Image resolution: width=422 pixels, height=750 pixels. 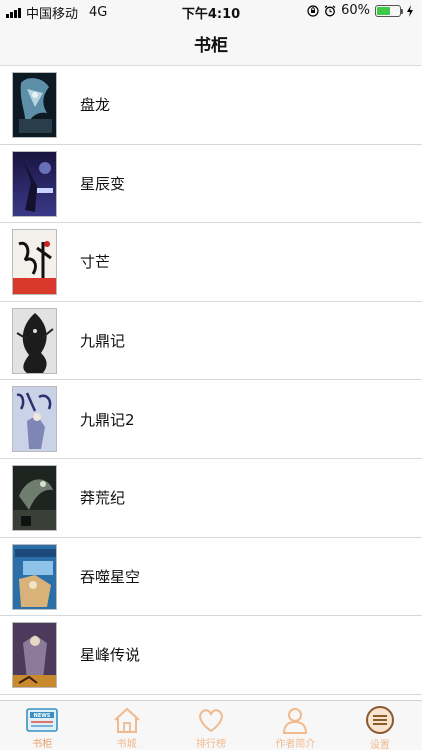 What do you see at coordinates (110, 655) in the screenshot?
I see `book-title: 星峰传说` at bounding box center [110, 655].